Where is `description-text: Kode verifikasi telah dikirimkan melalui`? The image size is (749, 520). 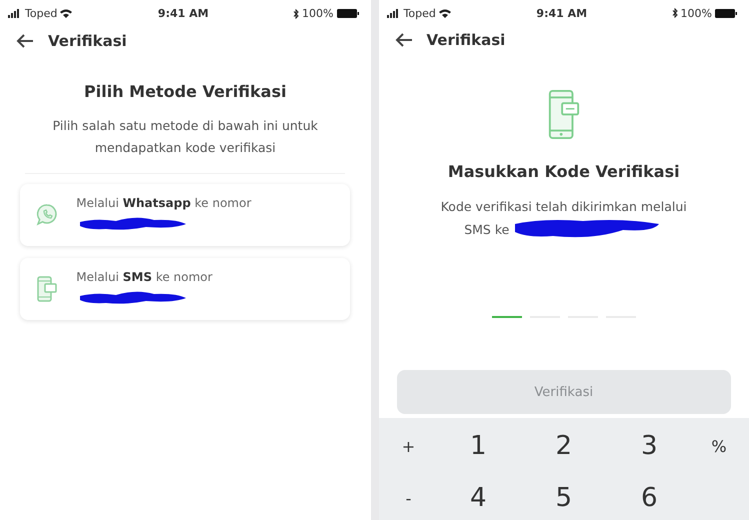 description-text: Kode verifikasi telah dikirimkan melalui is located at coordinates (563, 206).